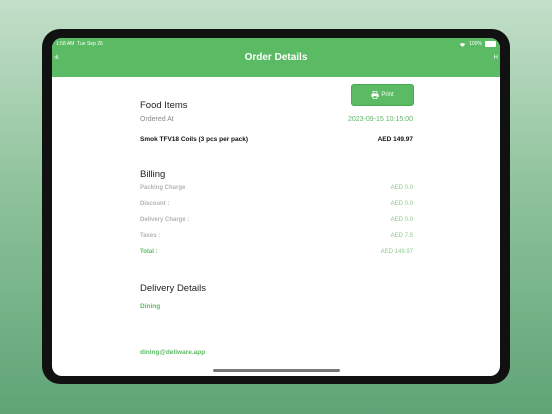 This screenshot has width=552, height=414. Describe the element at coordinates (276, 236) in the screenshot. I see `billing-row: Taxes : AED 7.5` at that location.